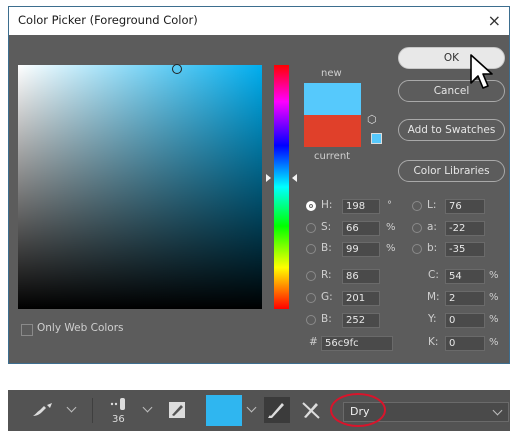  Describe the element at coordinates (147, 407) in the screenshot. I see `brush-size-chevron-down-icon` at that location.